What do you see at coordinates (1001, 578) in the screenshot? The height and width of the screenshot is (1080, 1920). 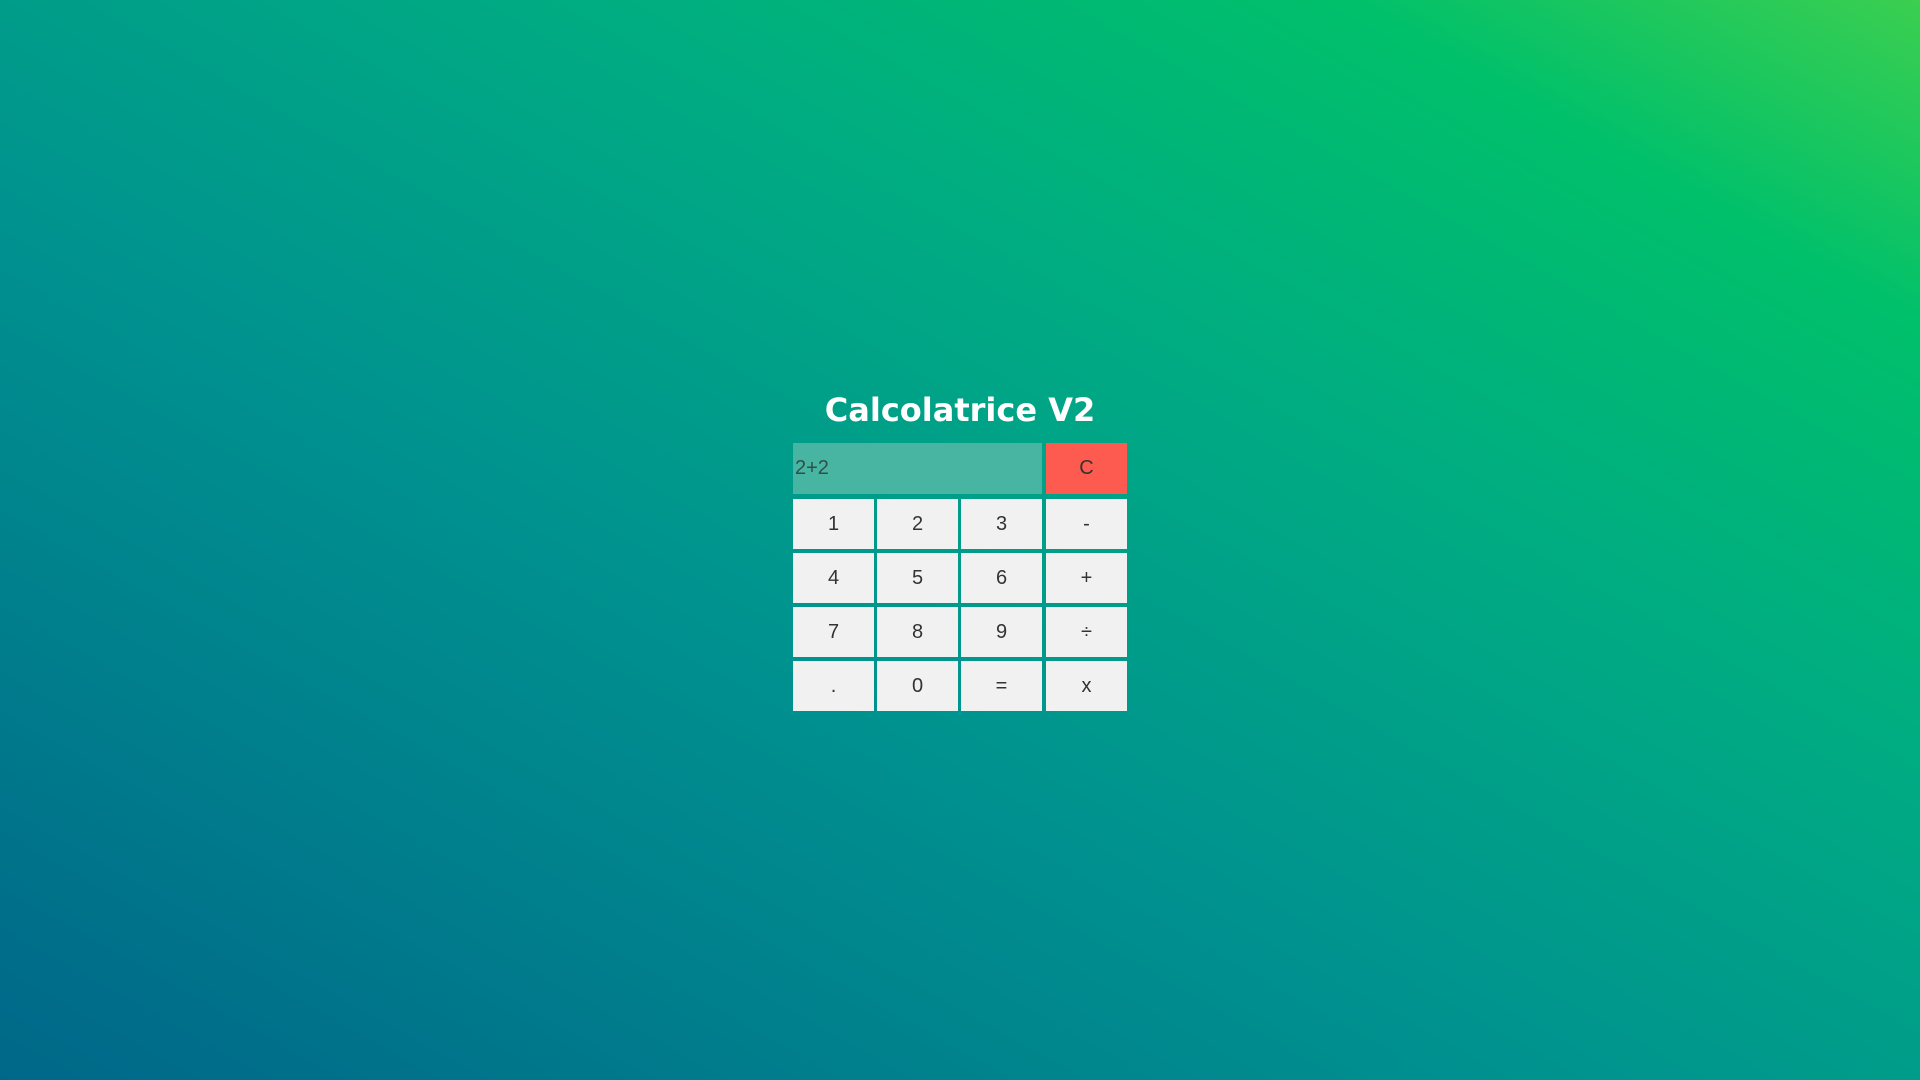 I see `digit-6-button: 6` at bounding box center [1001, 578].